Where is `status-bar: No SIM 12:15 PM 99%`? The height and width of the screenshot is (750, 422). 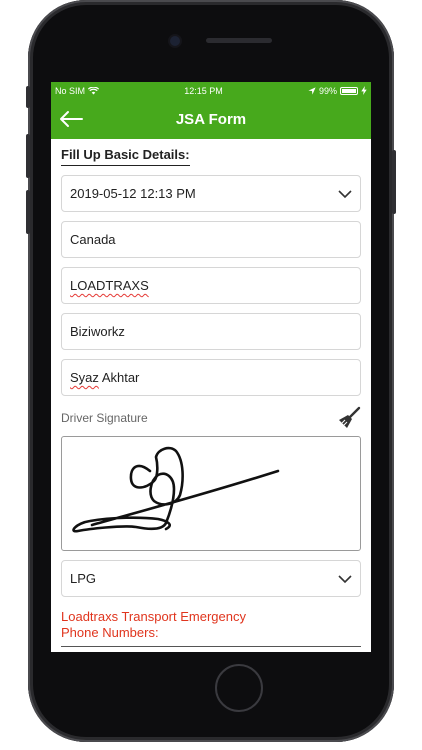
status-bar: No SIM 12:15 PM 99% is located at coordinates (211, 90).